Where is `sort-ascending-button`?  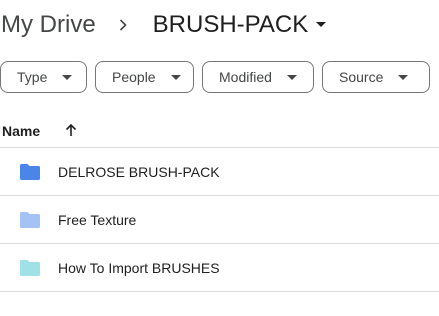 sort-ascending-button is located at coordinates (71, 130).